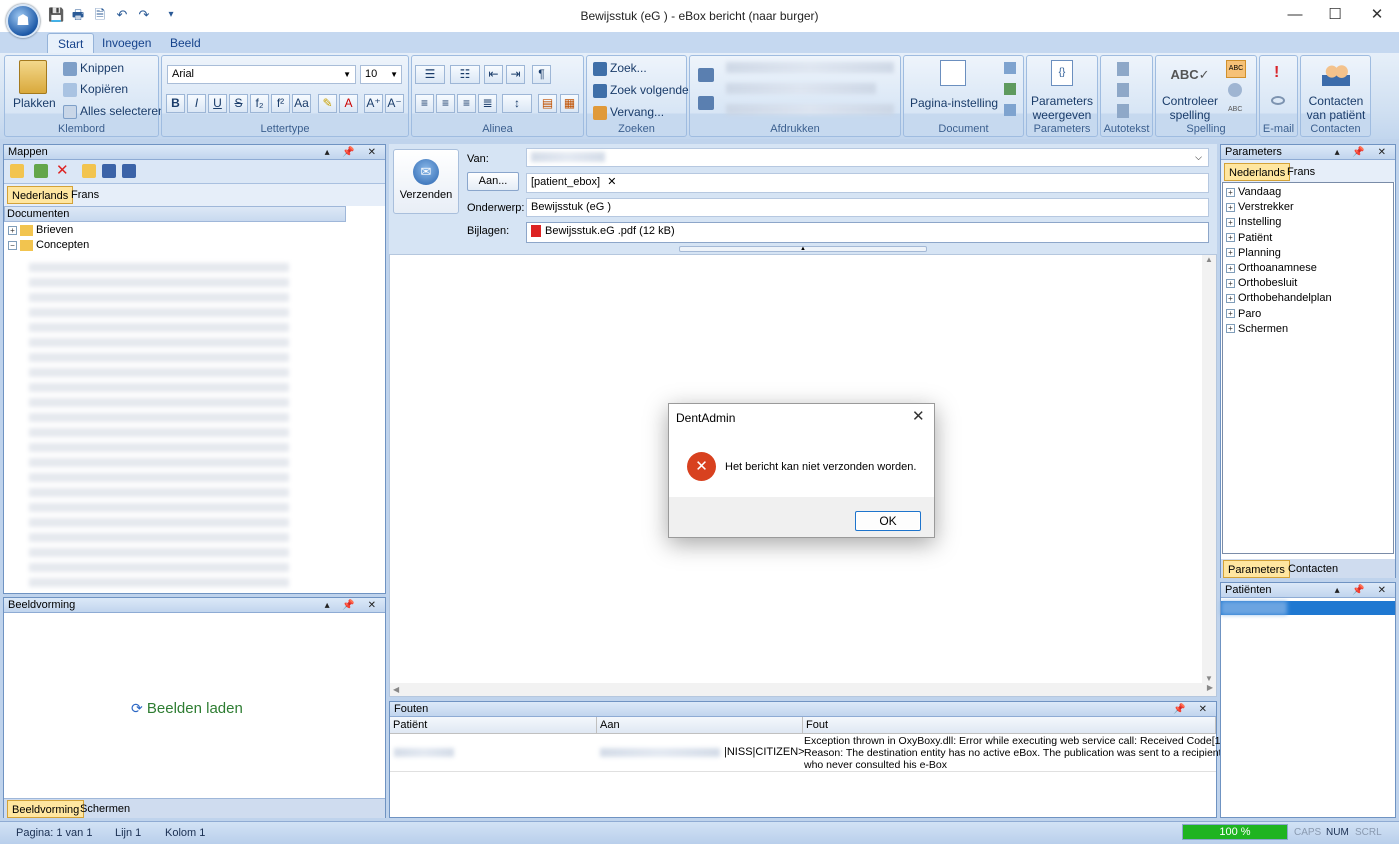  I want to click on application-menu-button: ☗, so click(23, 21).